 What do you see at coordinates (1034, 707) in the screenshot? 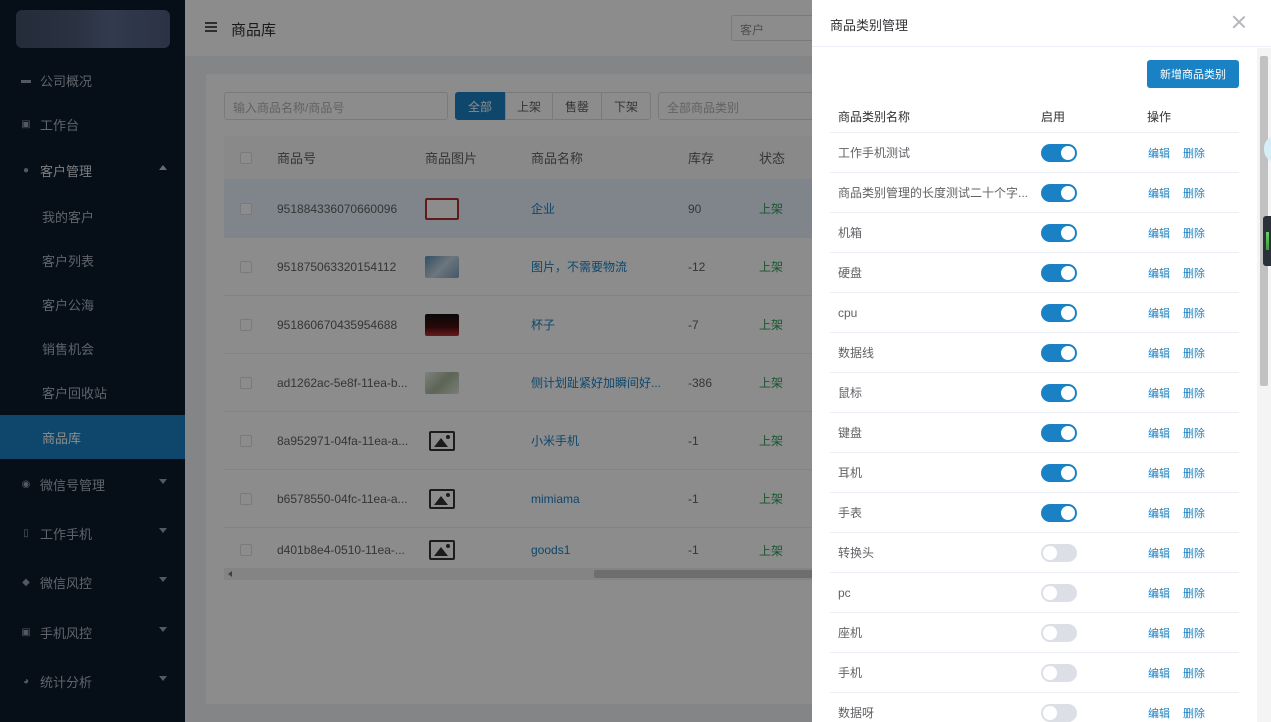
I see `category-row: 数据呀 编辑 删除` at bounding box center [1034, 707].